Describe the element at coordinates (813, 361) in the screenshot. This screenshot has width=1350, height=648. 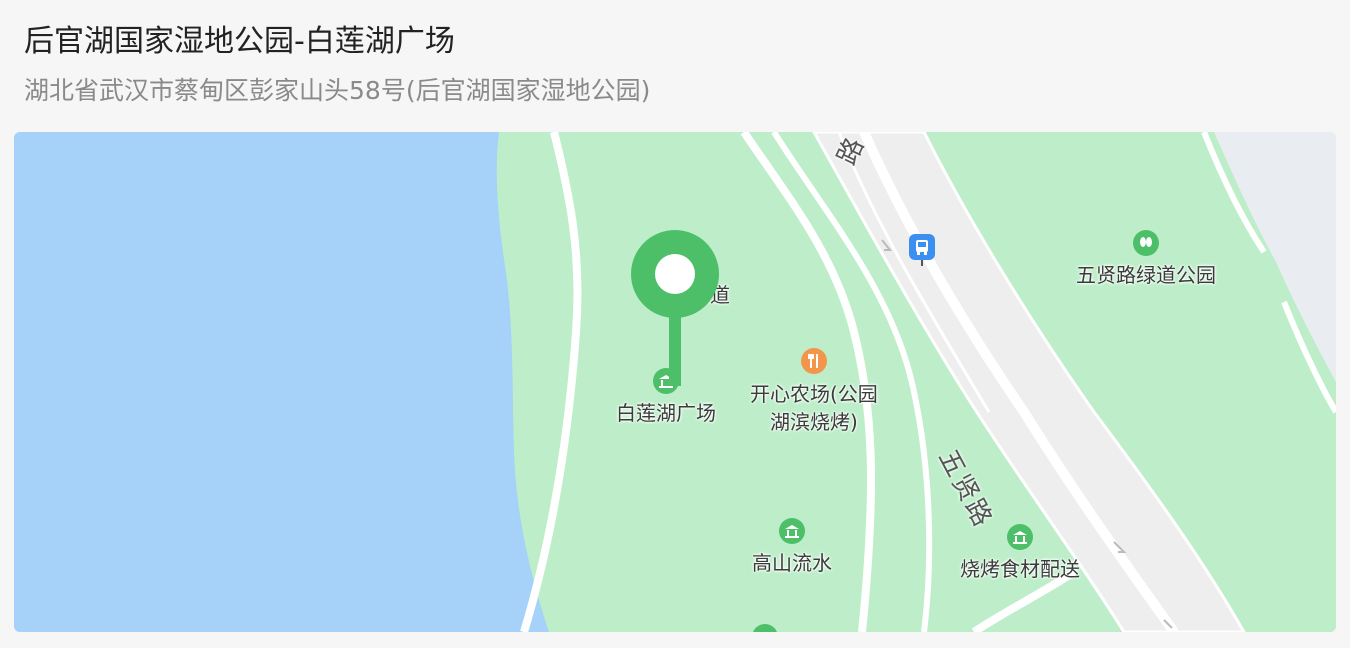
I see `restaurant-icon` at that location.